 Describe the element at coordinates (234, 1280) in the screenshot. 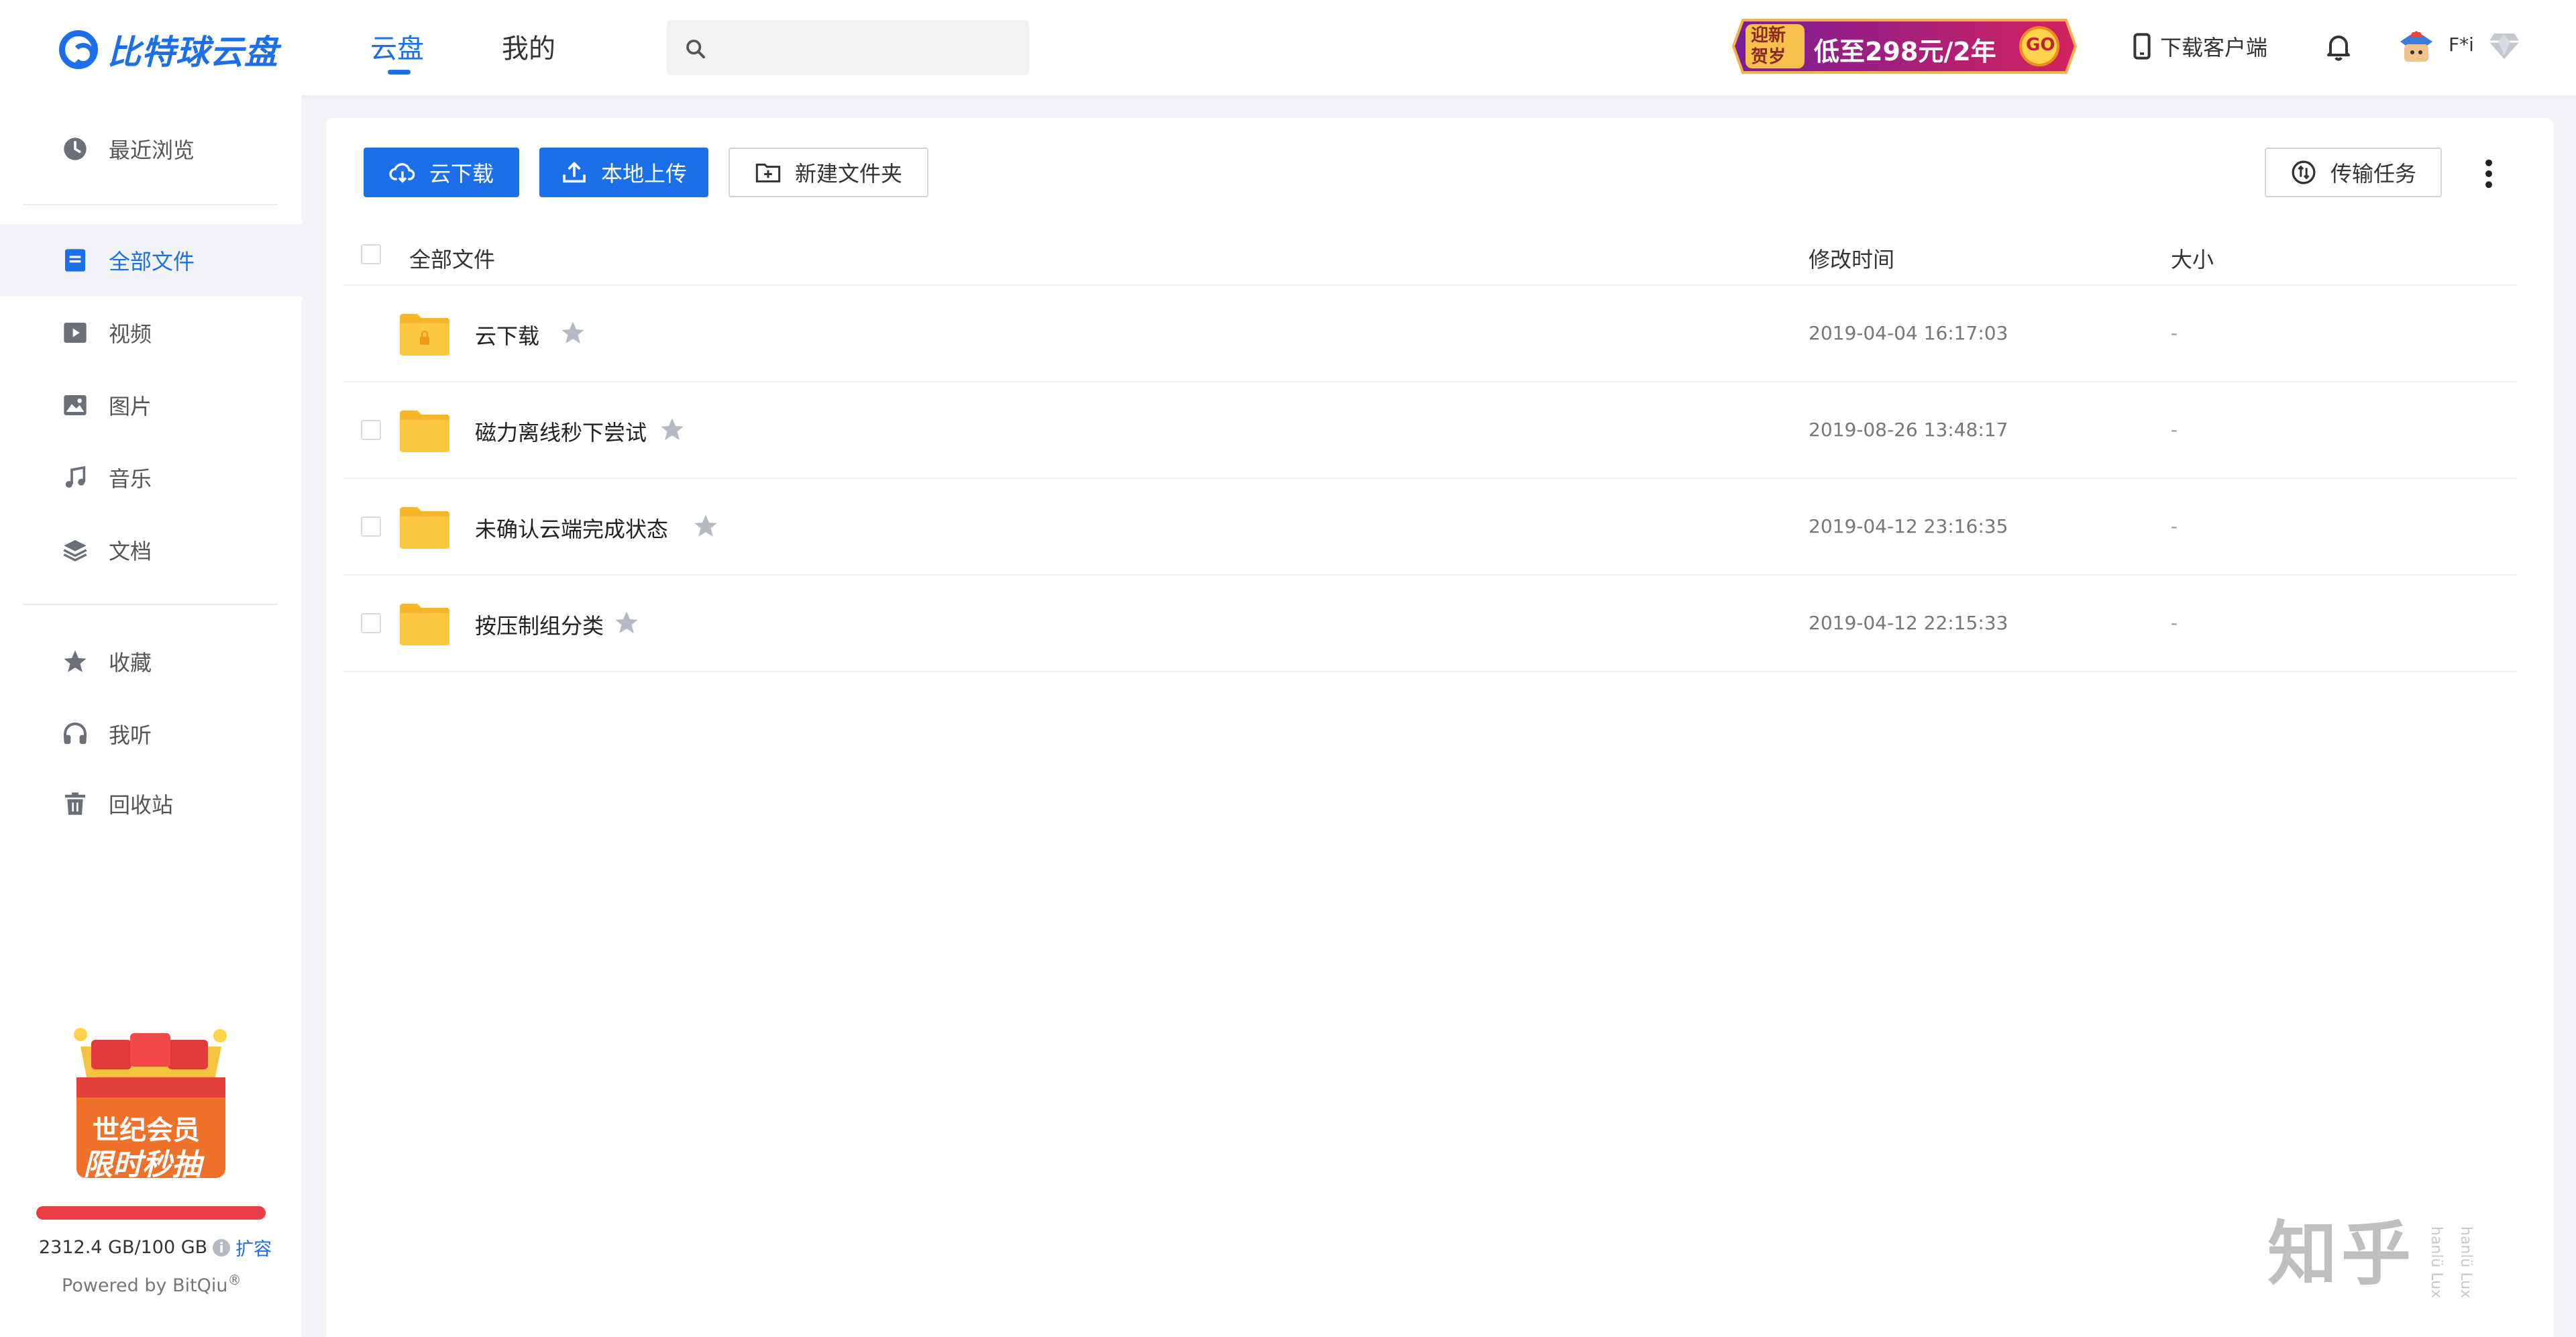

I see `registered-mark: ®` at that location.